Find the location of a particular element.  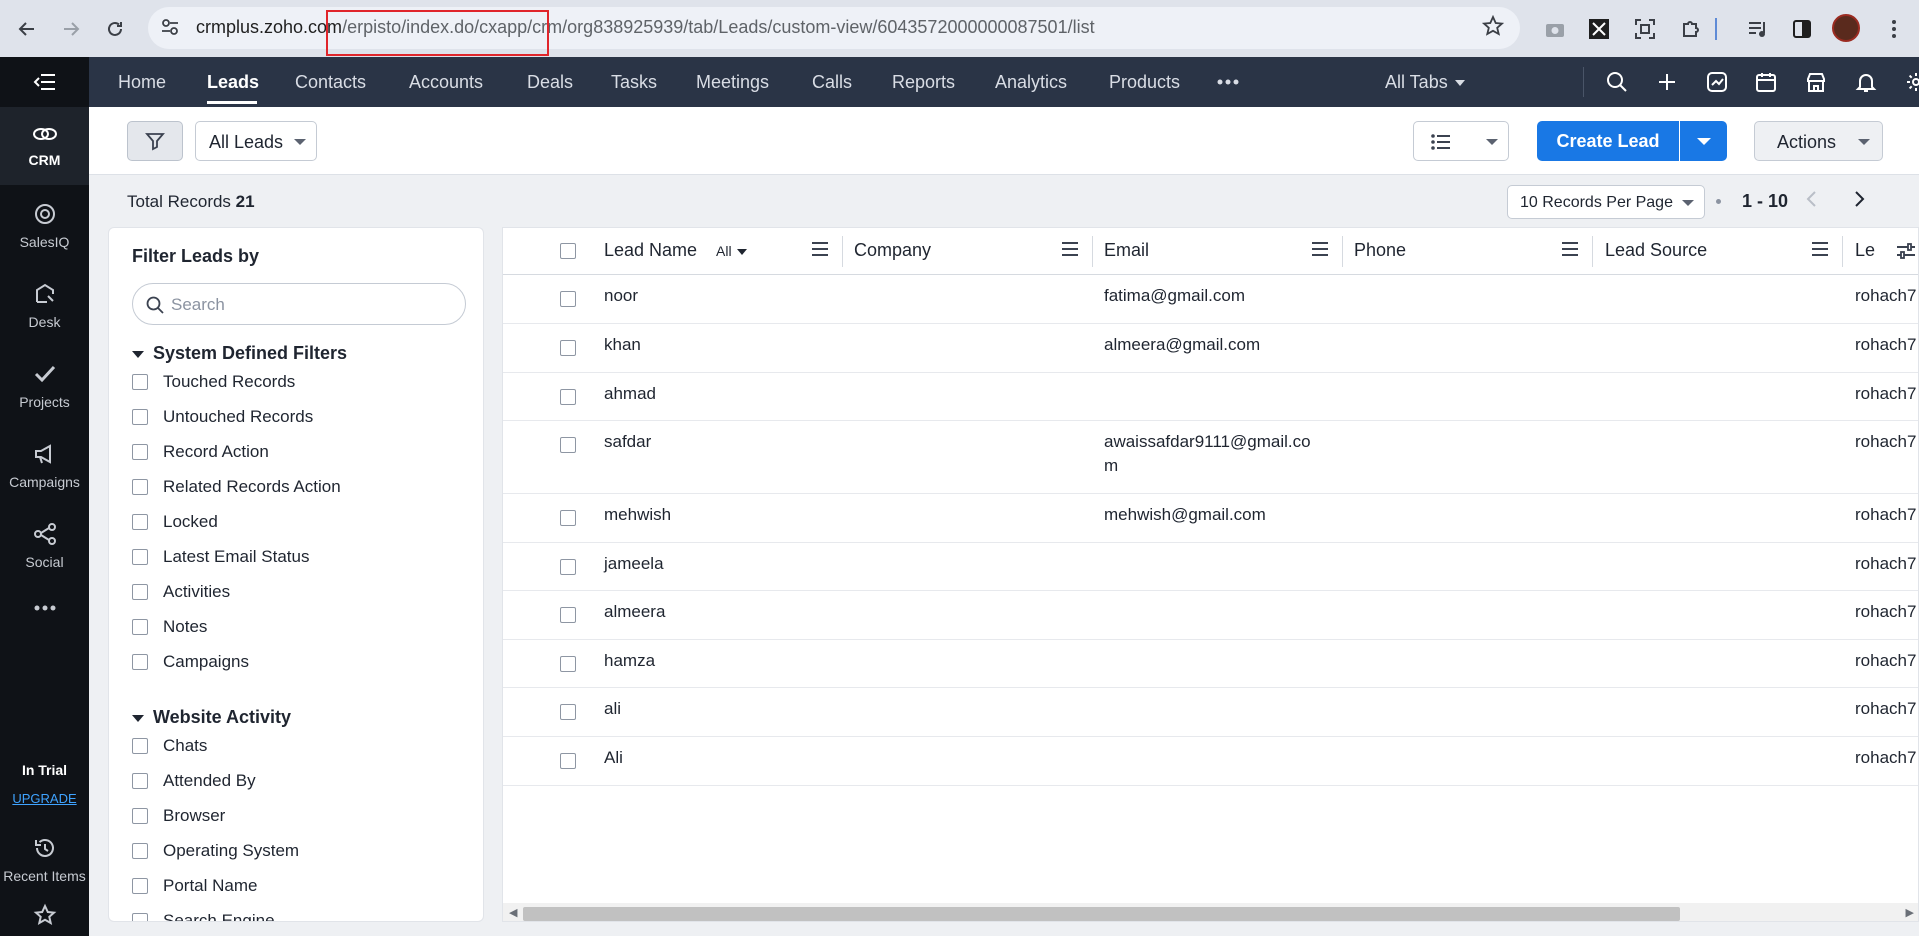

rail-item-salesiq: SalesIQ is located at coordinates (44, 226).